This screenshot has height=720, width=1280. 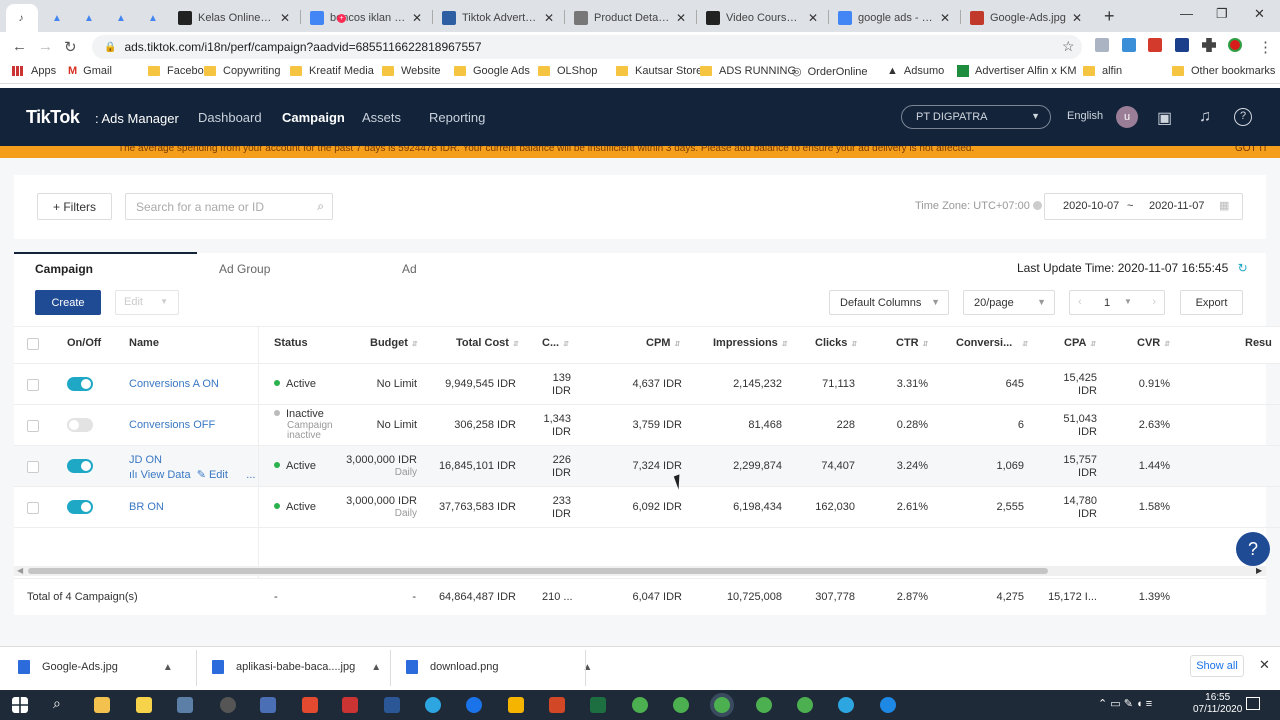 I want to click on show-all-button: Show all, so click(x=1217, y=666).